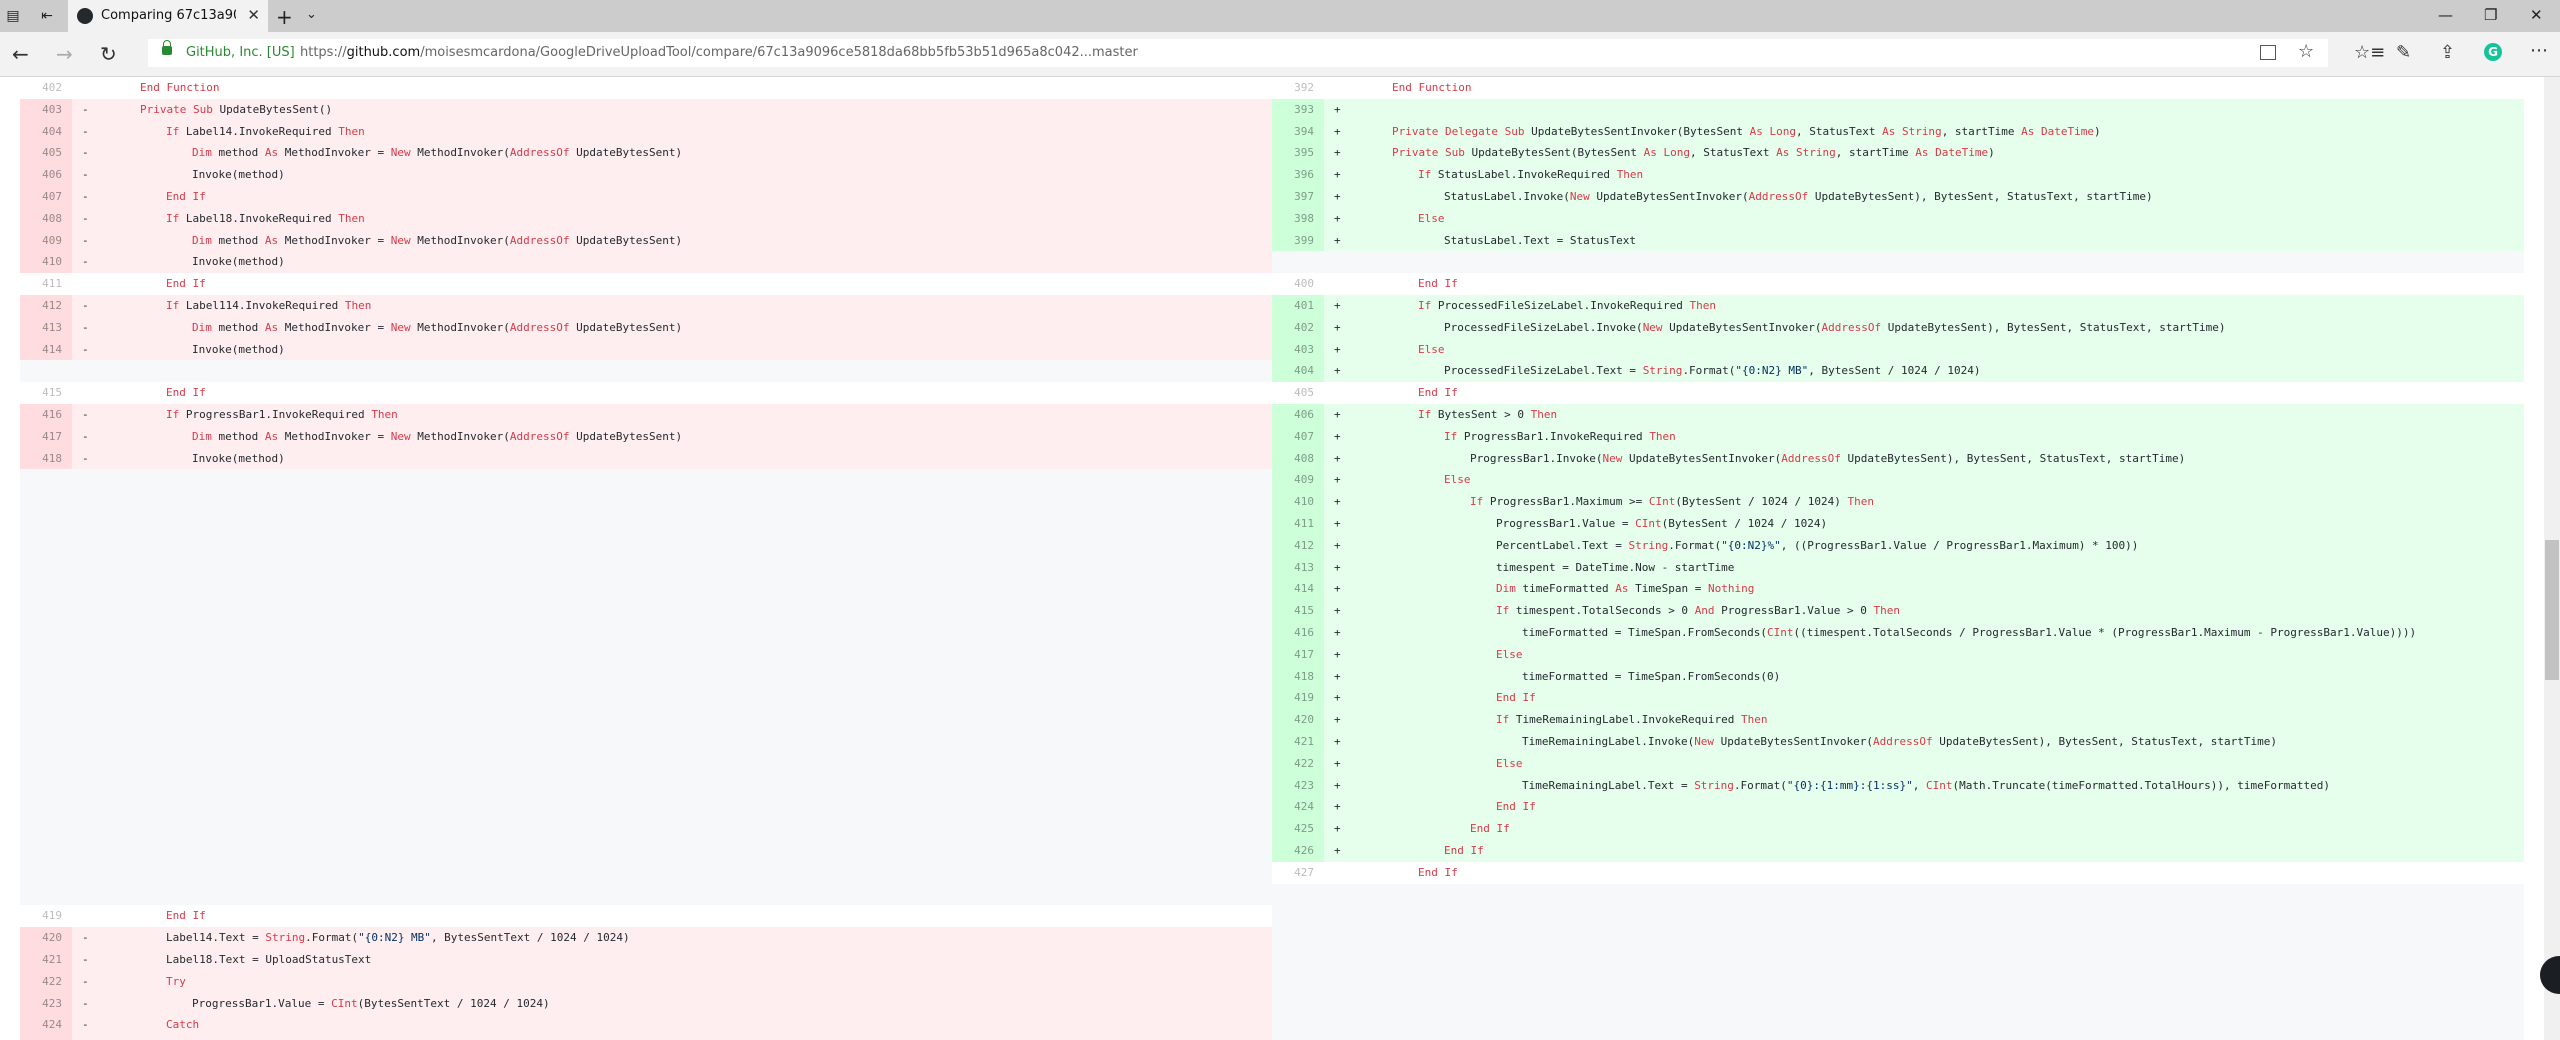 The width and height of the screenshot is (2560, 1040). What do you see at coordinates (1298, 873) in the screenshot?
I see `line-number: 427` at bounding box center [1298, 873].